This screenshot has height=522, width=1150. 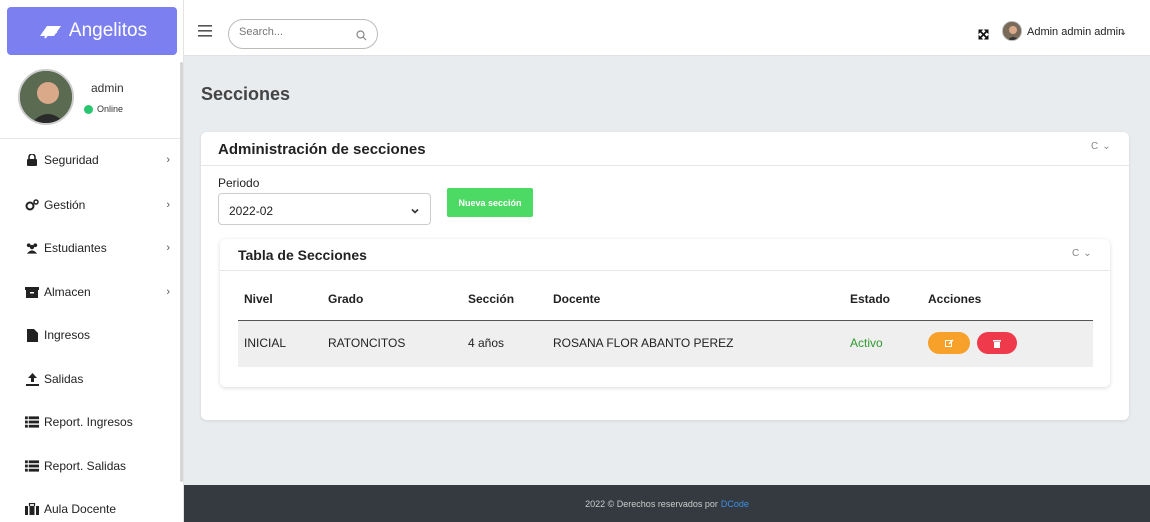 I want to click on cell-nivel: INICIAL, so click(x=265, y=343).